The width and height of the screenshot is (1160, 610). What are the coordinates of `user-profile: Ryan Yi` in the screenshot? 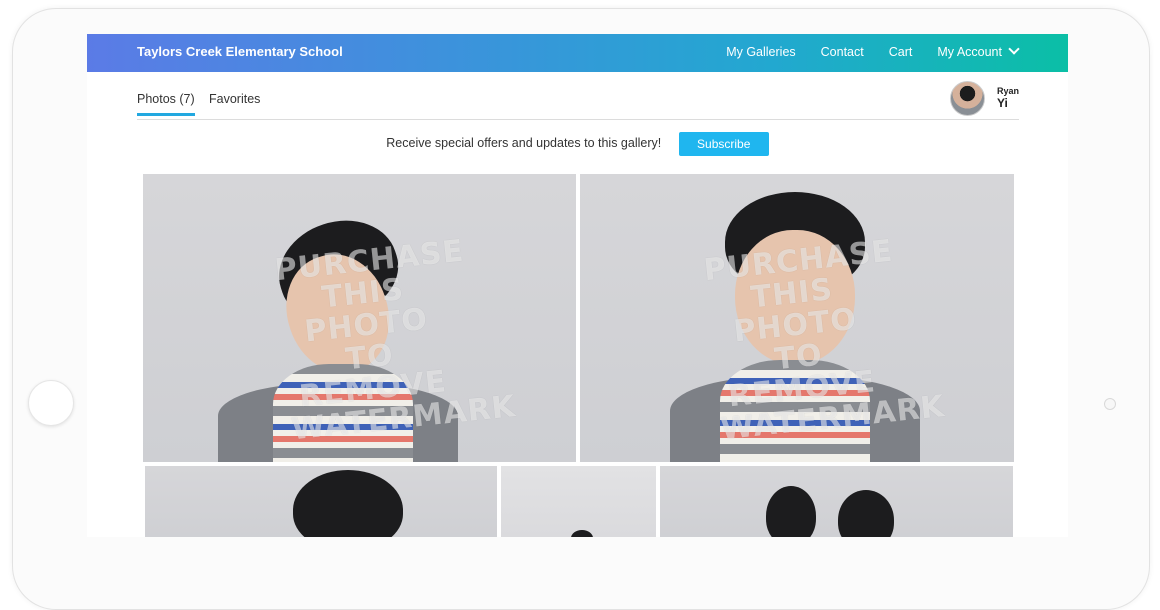 It's located at (984, 98).